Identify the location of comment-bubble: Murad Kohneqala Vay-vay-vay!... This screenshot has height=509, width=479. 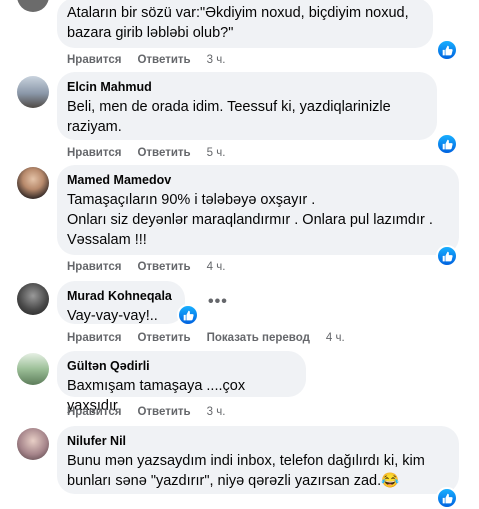
(121, 302).